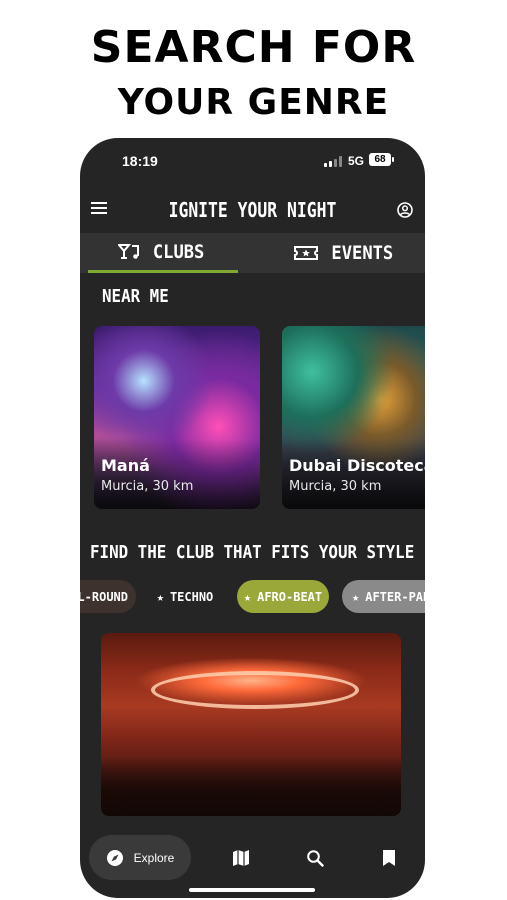  What do you see at coordinates (362, 253) in the screenshot?
I see `tab-events-label: EVENTS` at bounding box center [362, 253].